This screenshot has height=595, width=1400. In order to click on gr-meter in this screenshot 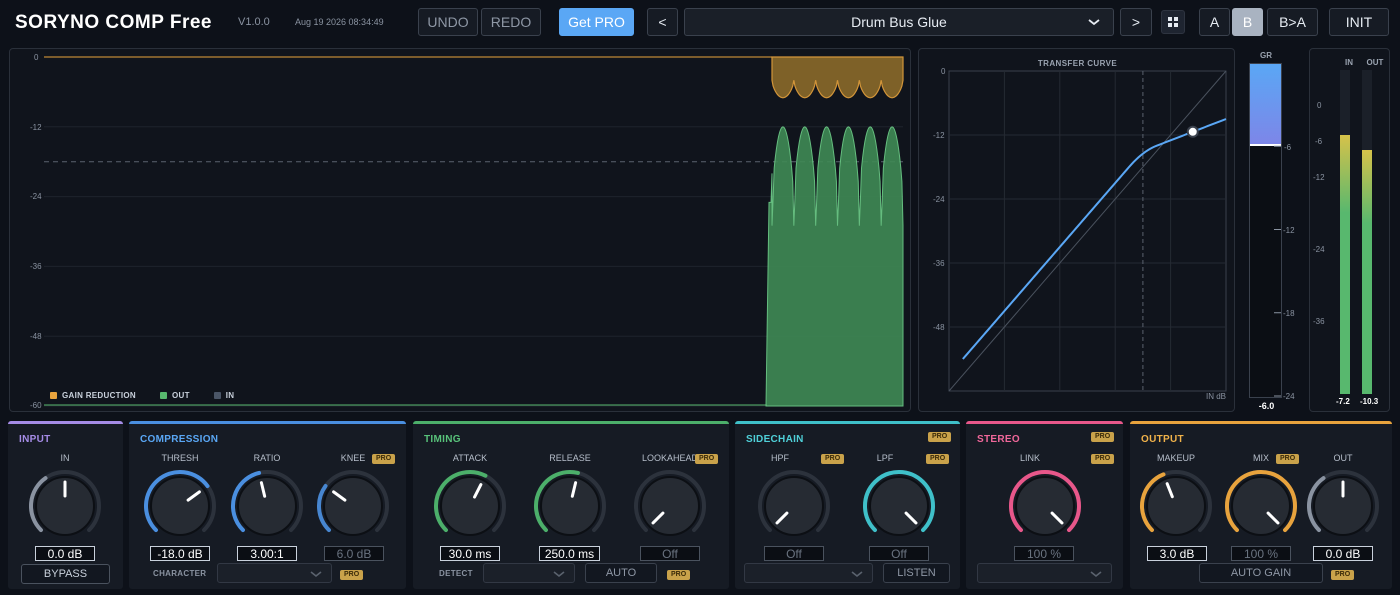, I will do `click(1265, 230)`.